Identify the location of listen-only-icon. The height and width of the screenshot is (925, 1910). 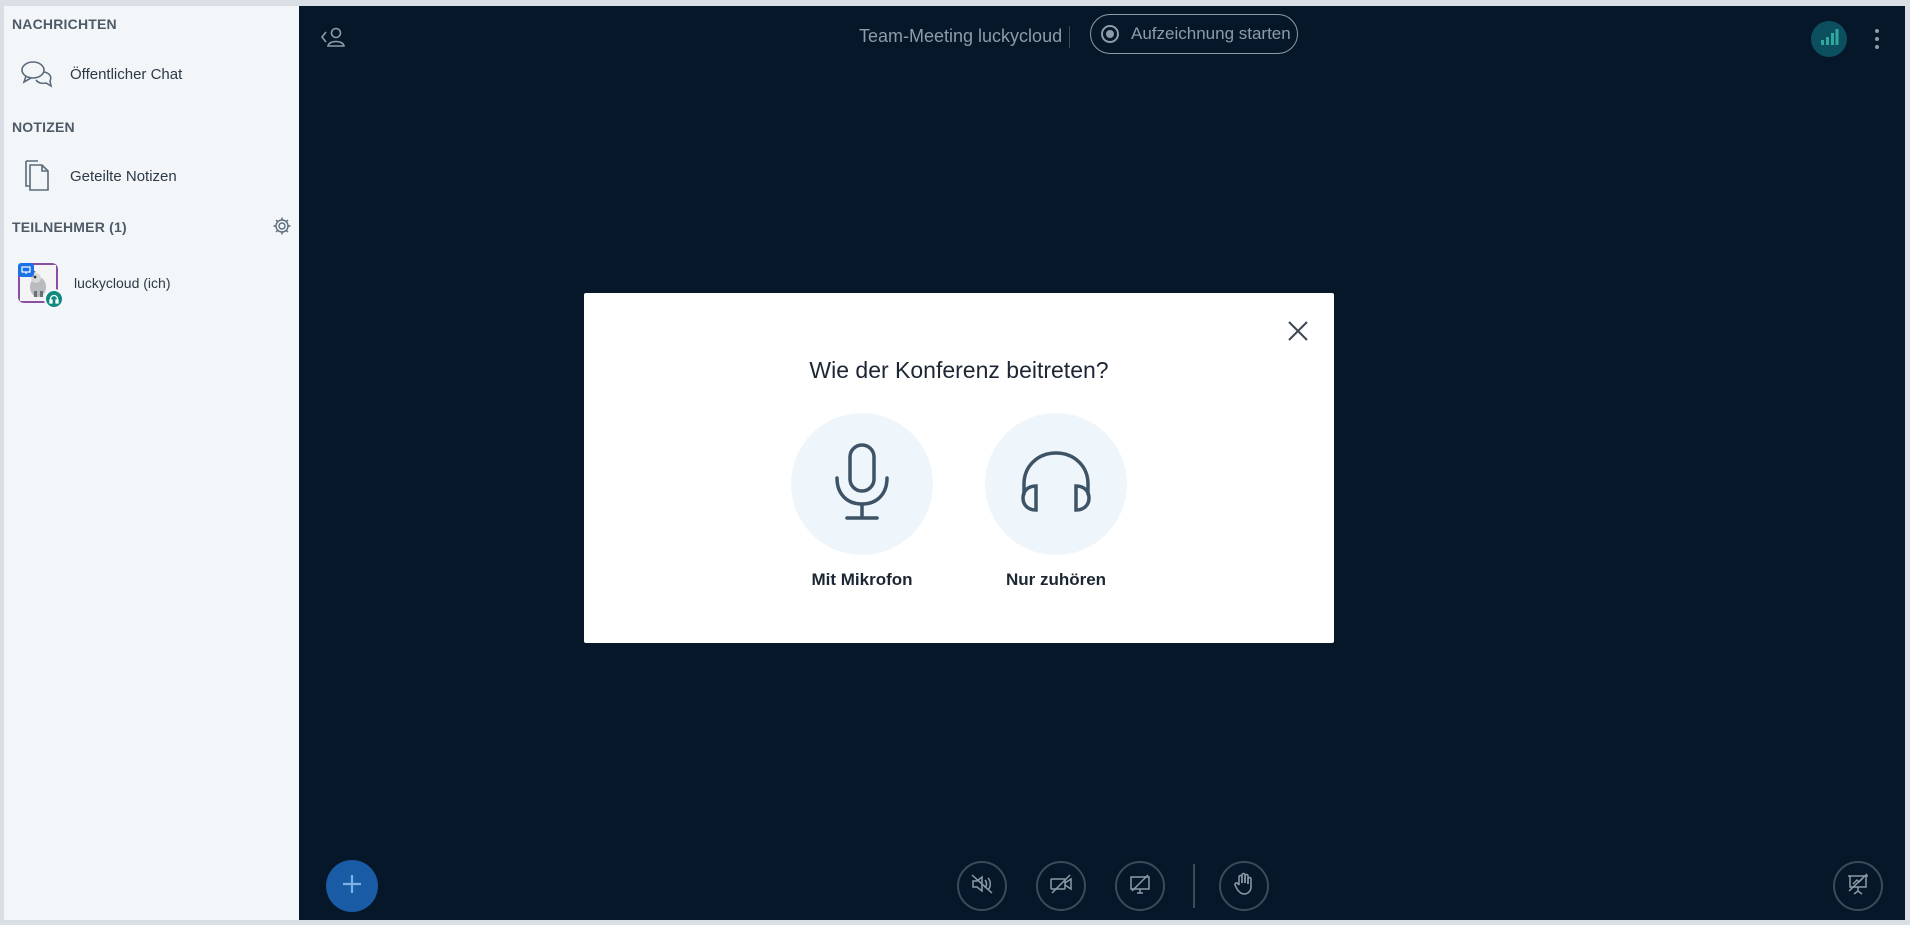
(54, 299).